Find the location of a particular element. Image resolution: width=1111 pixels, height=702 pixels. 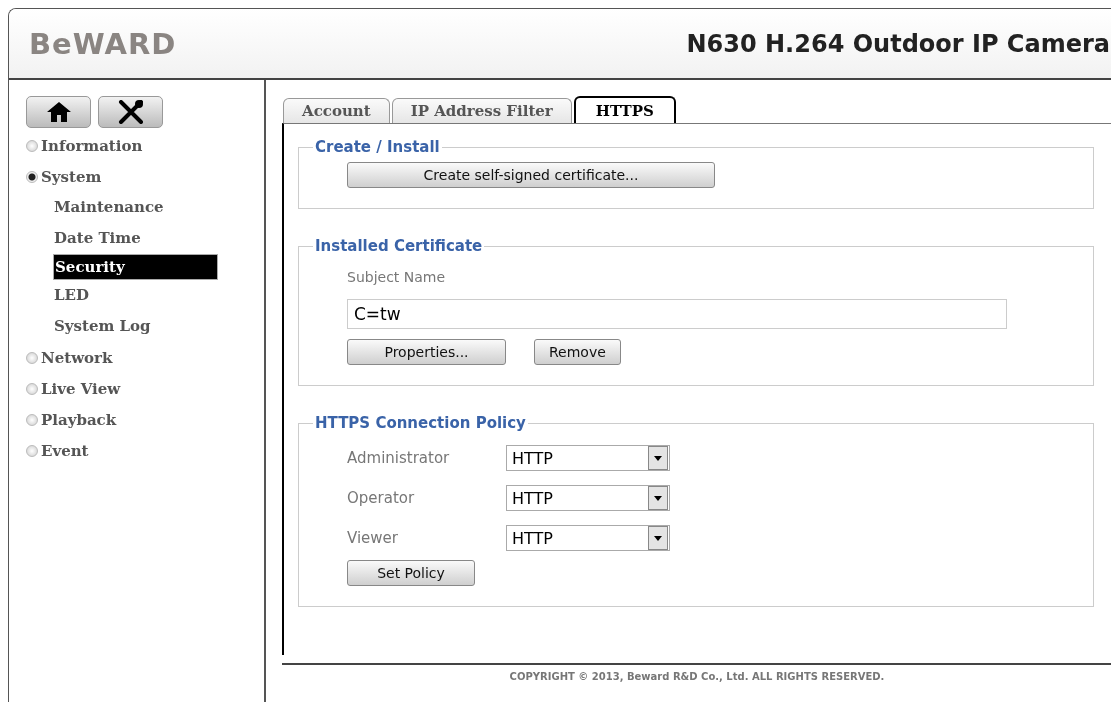

home-icon is located at coordinates (58, 112).